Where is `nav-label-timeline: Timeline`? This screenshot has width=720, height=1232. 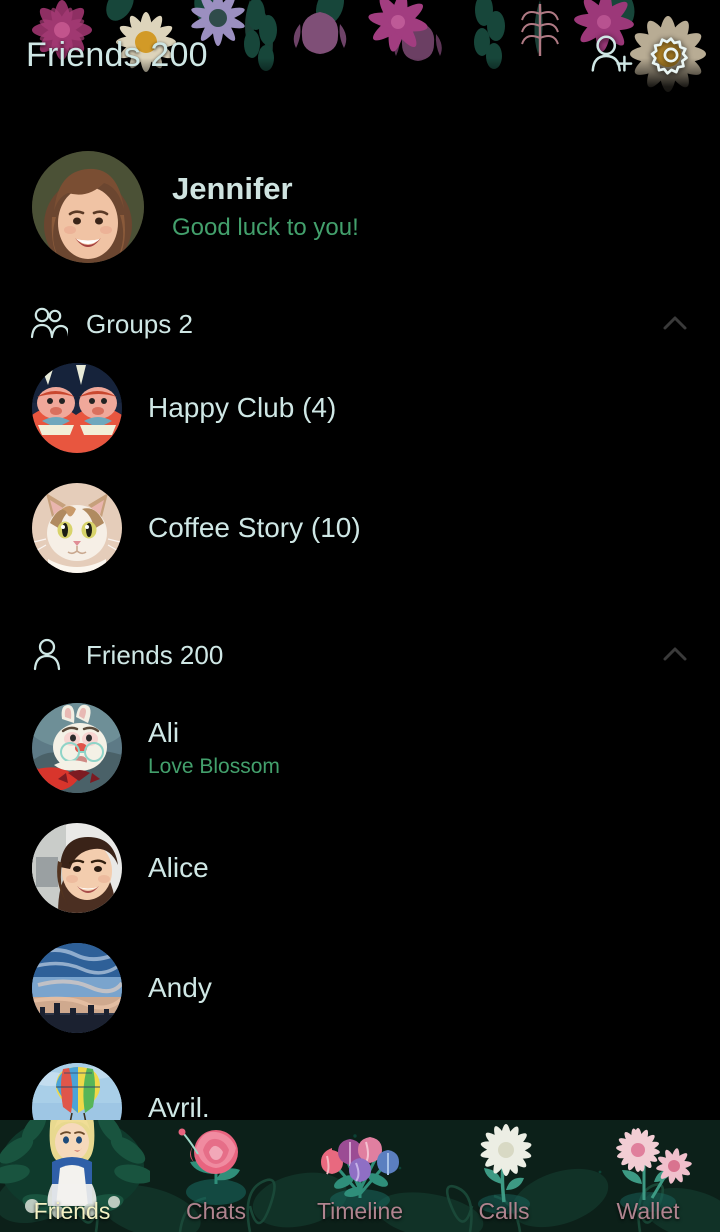 nav-label-timeline: Timeline is located at coordinates (360, 1211).